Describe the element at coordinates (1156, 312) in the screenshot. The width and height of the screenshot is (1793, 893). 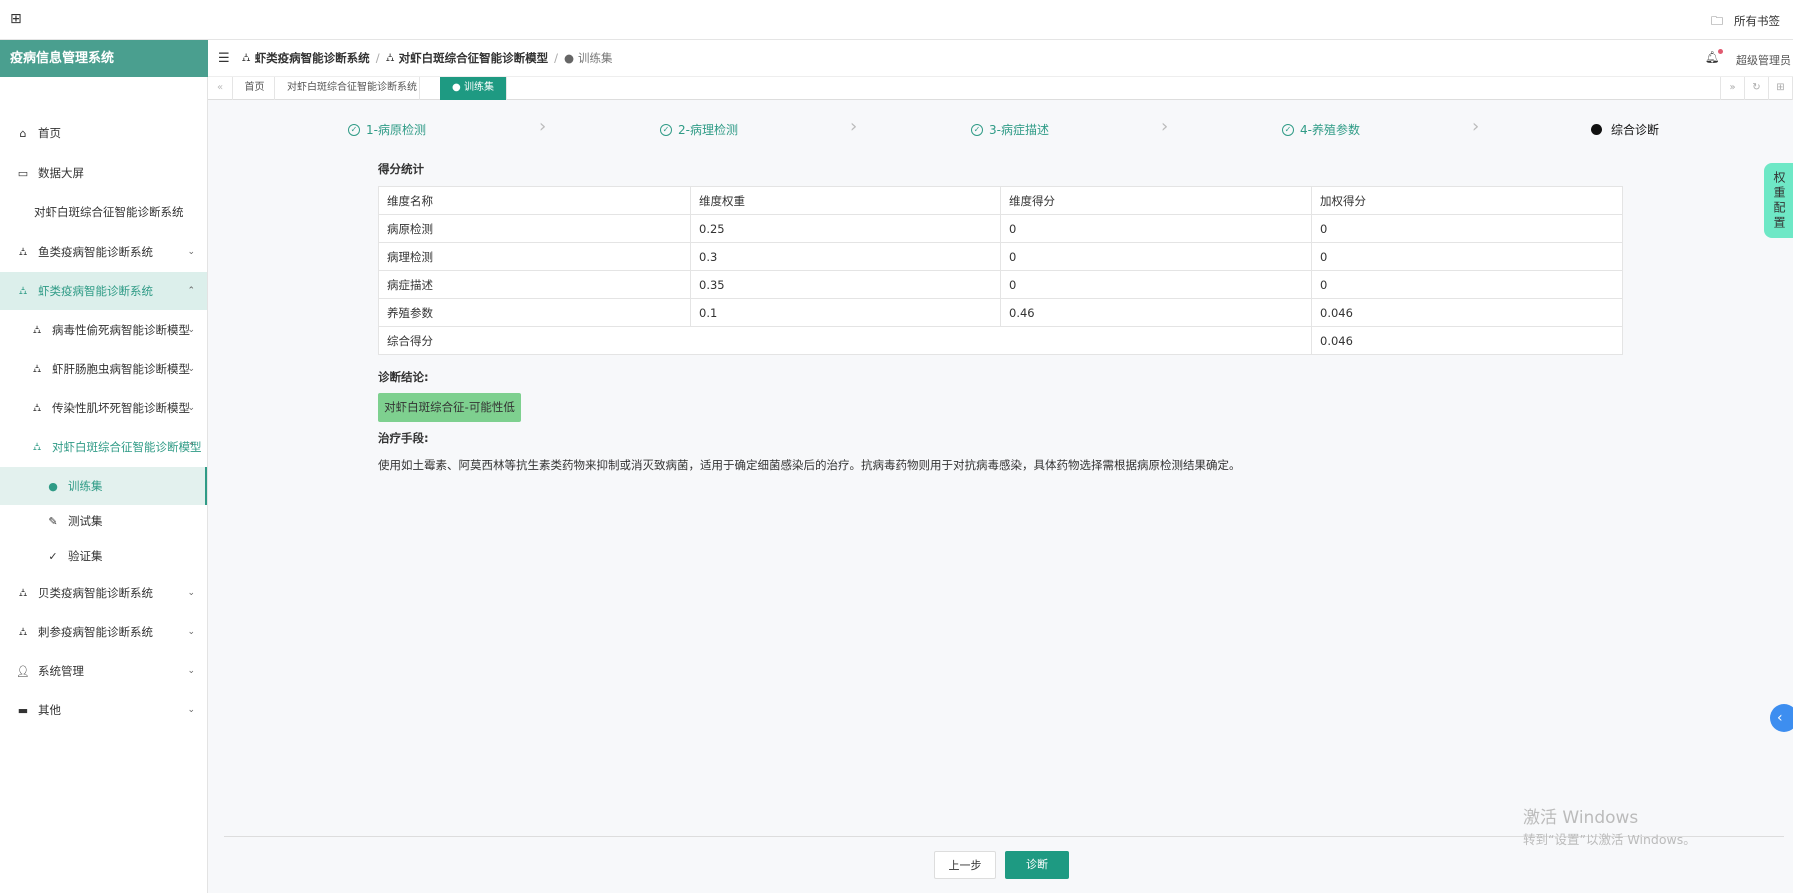
I see `table-cell: 0.46` at that location.